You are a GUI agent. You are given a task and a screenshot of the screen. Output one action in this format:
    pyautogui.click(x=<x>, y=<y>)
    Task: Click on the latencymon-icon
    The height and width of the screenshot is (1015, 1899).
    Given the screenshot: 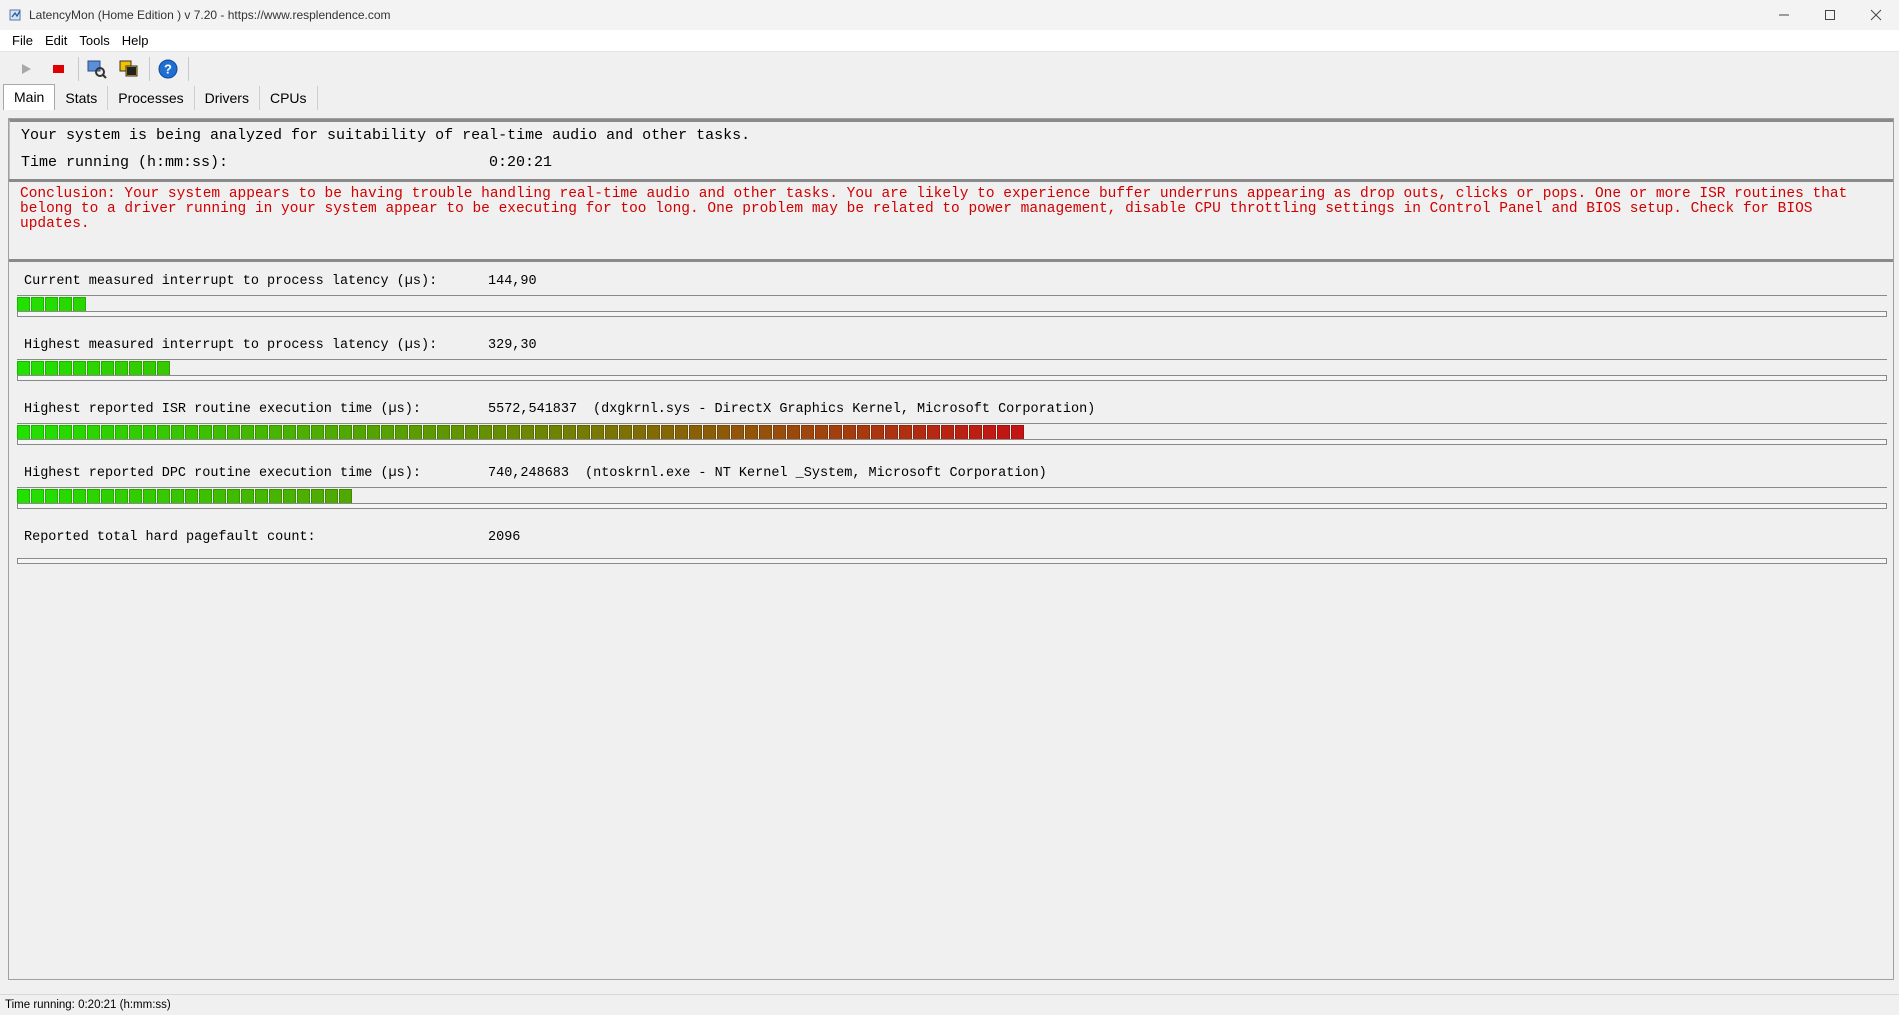 What is the action you would take?
    pyautogui.click(x=16, y=15)
    